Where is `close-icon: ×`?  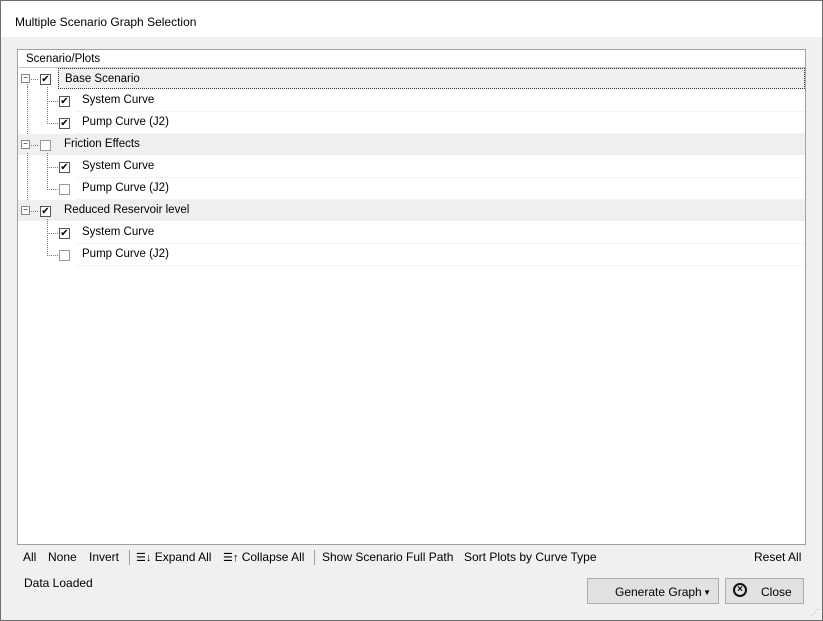
close-icon: × is located at coordinates (740, 590).